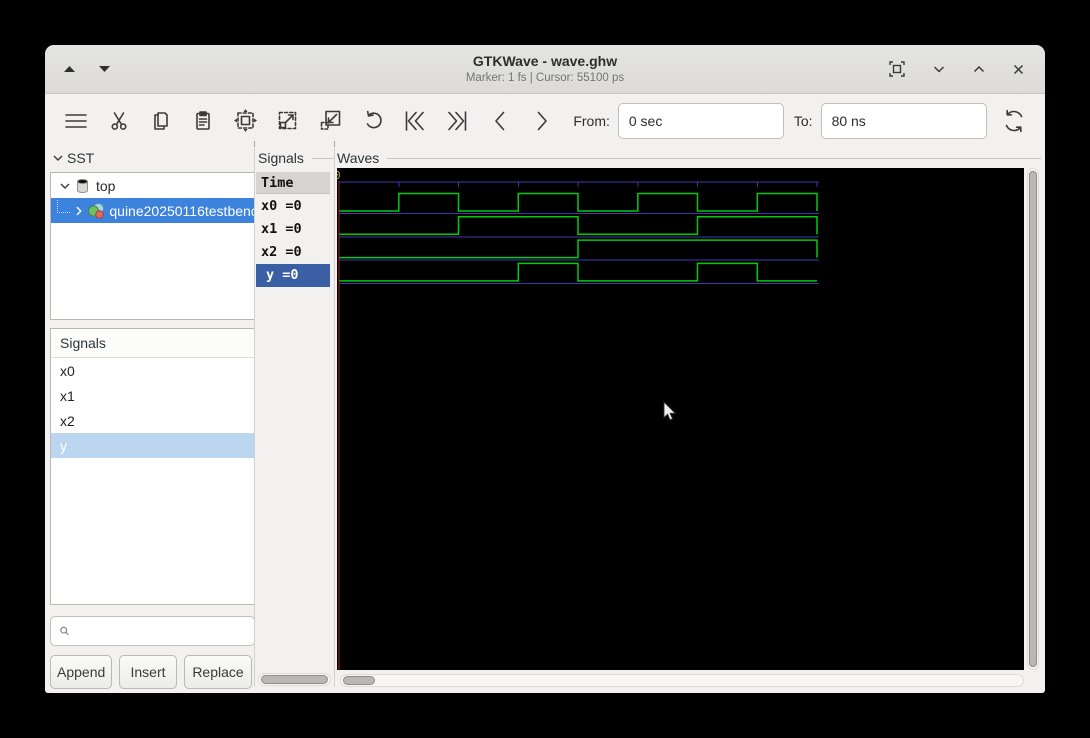  I want to click on pane-divider-left, so click(254, 414).